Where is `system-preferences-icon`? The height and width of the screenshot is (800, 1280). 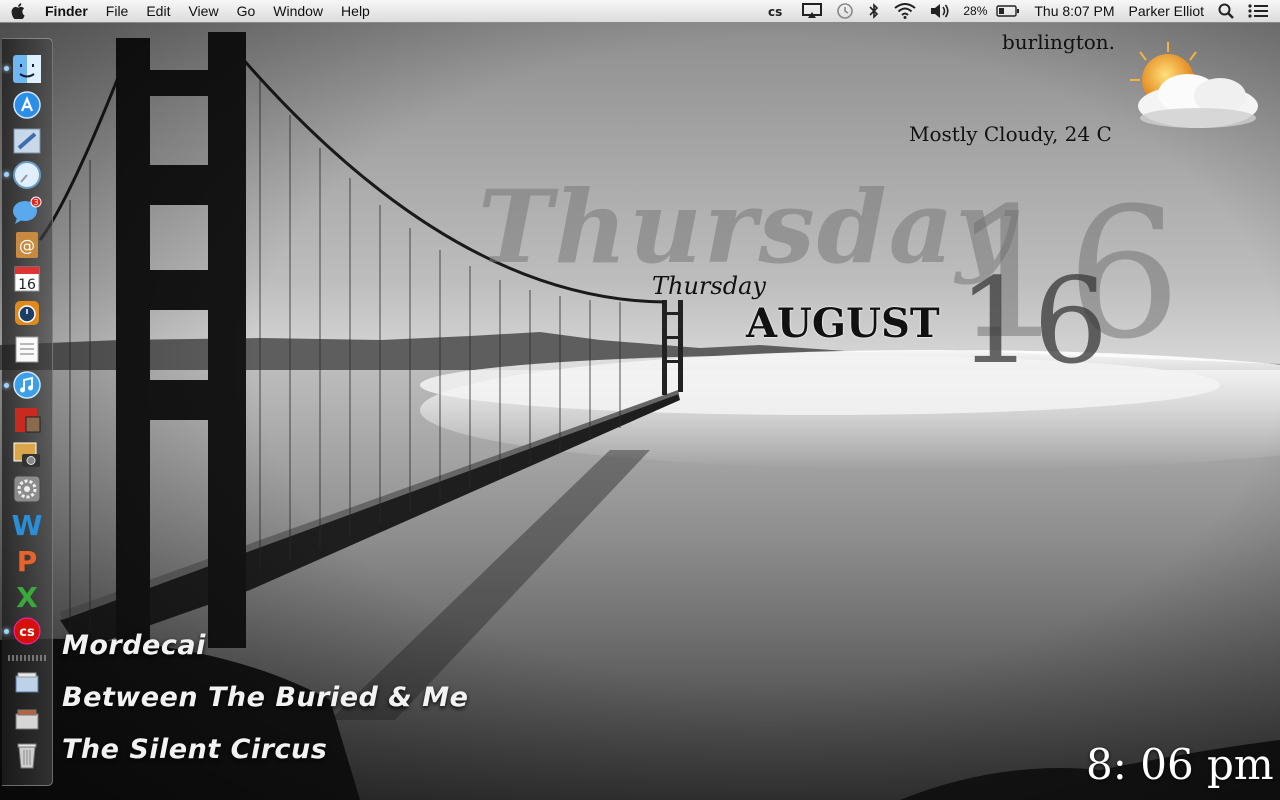
system-preferences-icon is located at coordinates (27, 489).